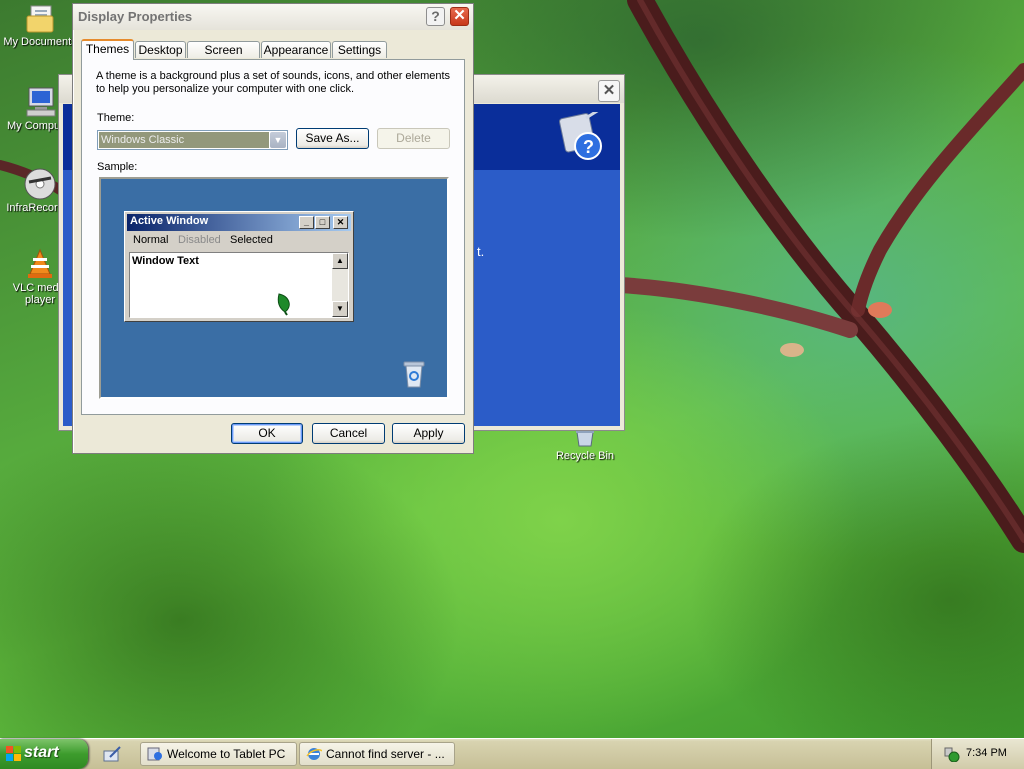 The height and width of the screenshot is (769, 1024). Describe the element at coordinates (160, 49) in the screenshot. I see `tab-desktop: Desktop` at that location.